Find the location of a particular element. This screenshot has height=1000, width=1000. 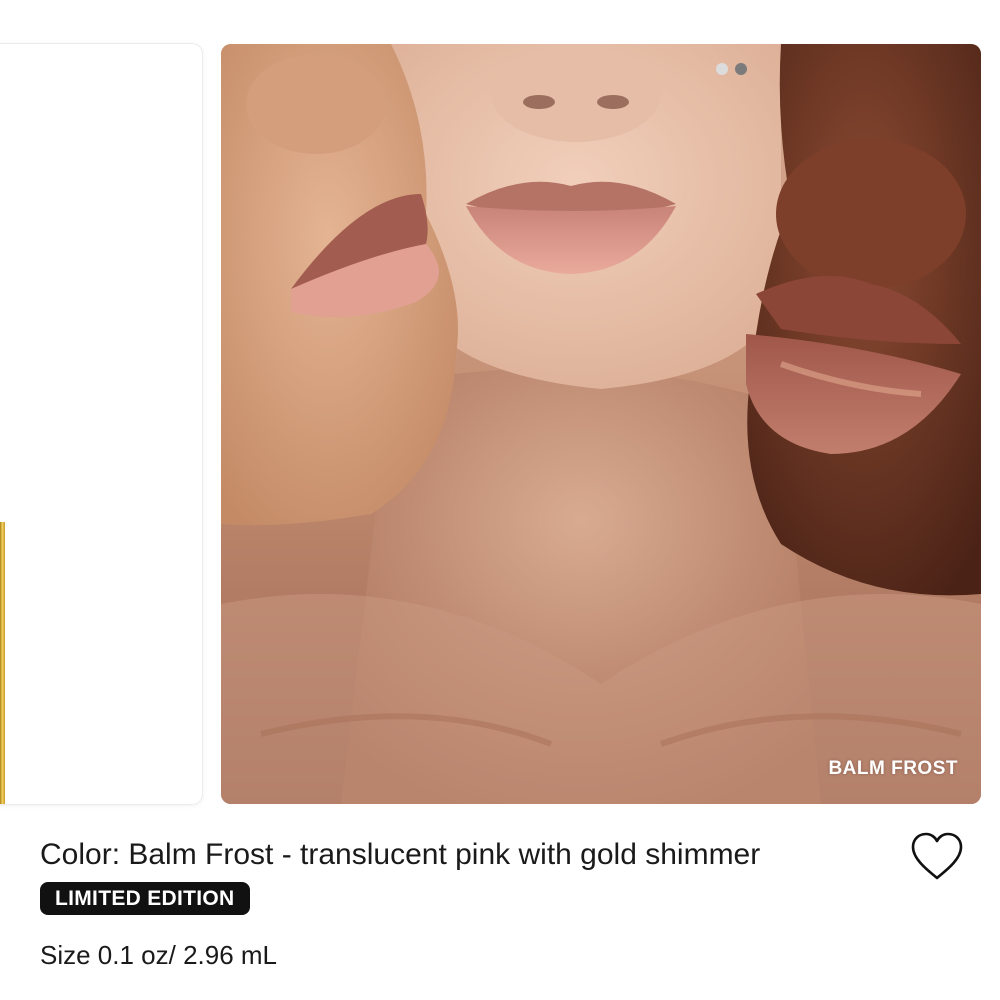

limited-edition-badge: LIMITED EDITION is located at coordinates (145, 898).